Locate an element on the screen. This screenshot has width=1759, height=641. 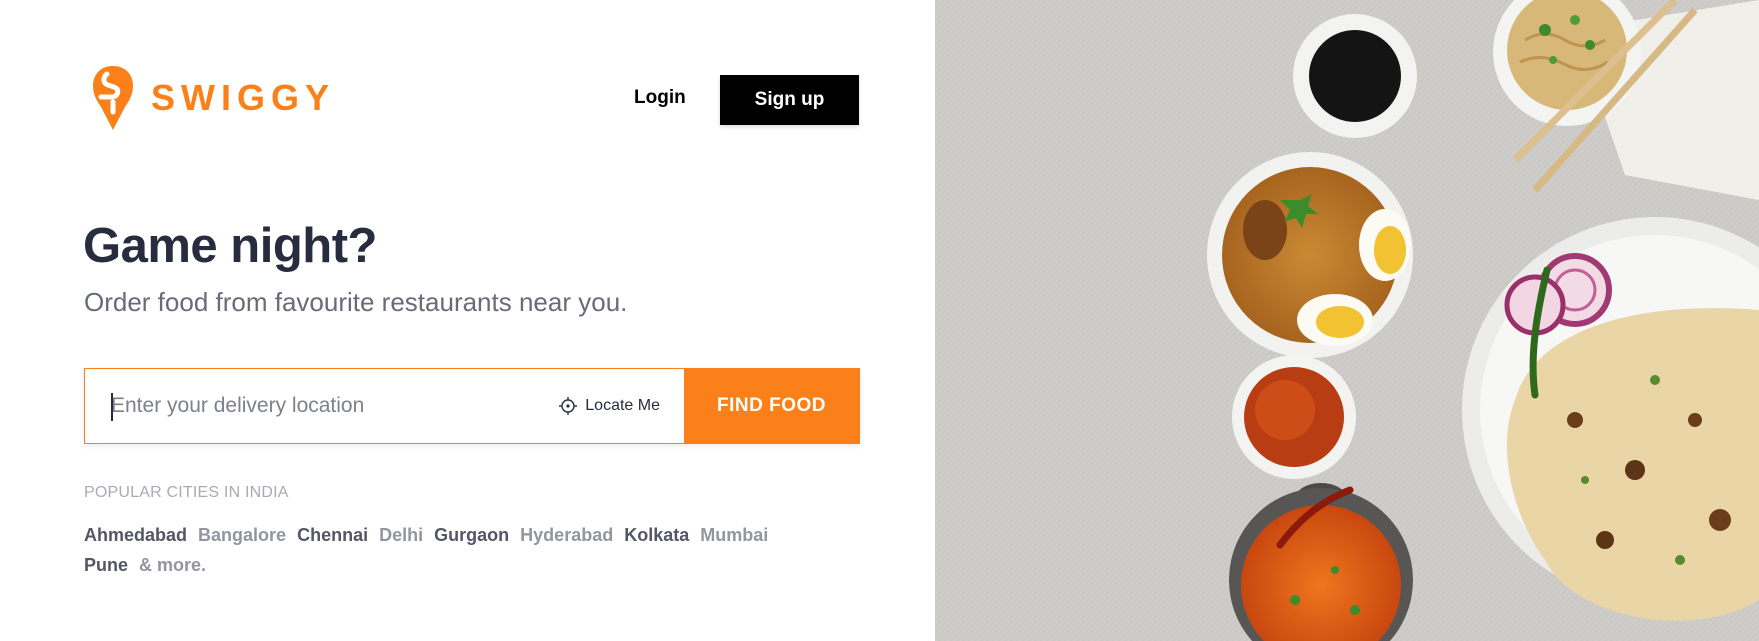
text-cursor is located at coordinates (112, 407).